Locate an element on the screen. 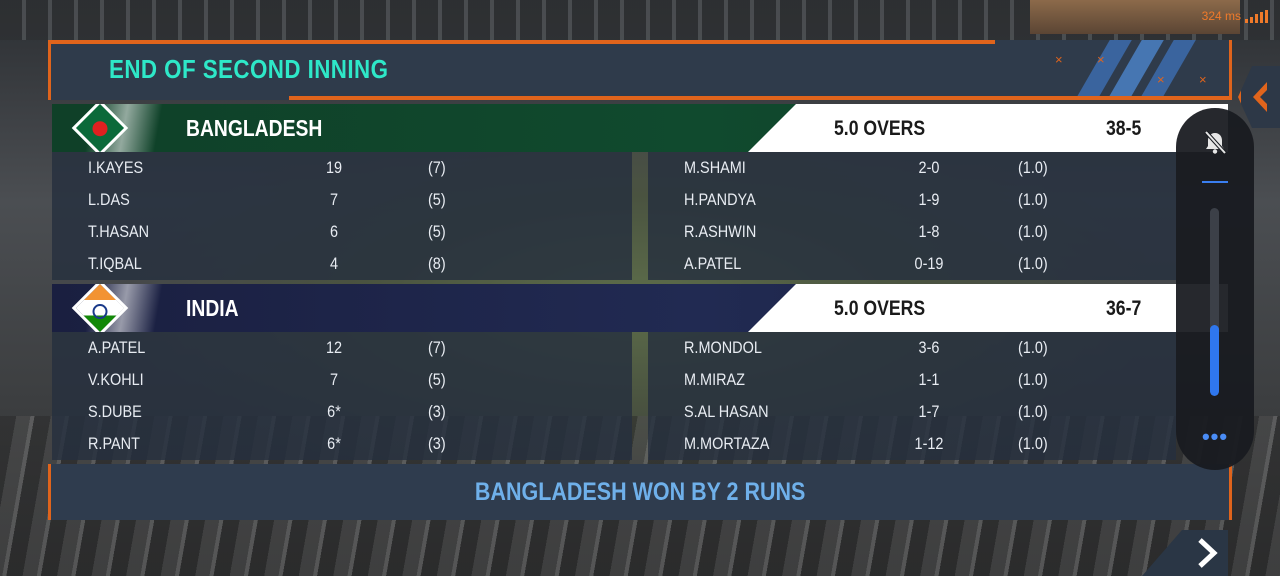 The image size is (1280, 576). match-result-bar: BANGLADESH WON BY 2 RUNS is located at coordinates (640, 492).